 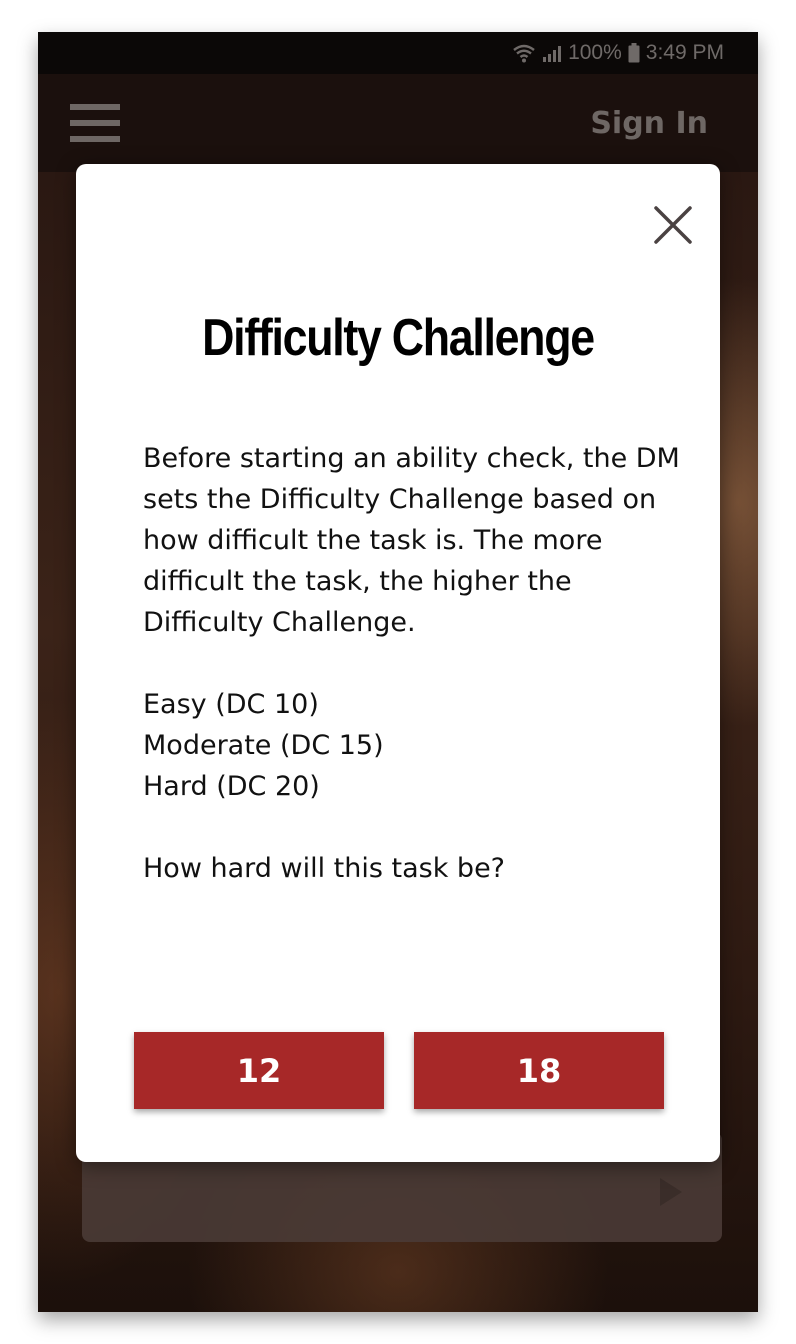 I want to click on status-bar: 100% 3:49 PM, so click(x=398, y=53).